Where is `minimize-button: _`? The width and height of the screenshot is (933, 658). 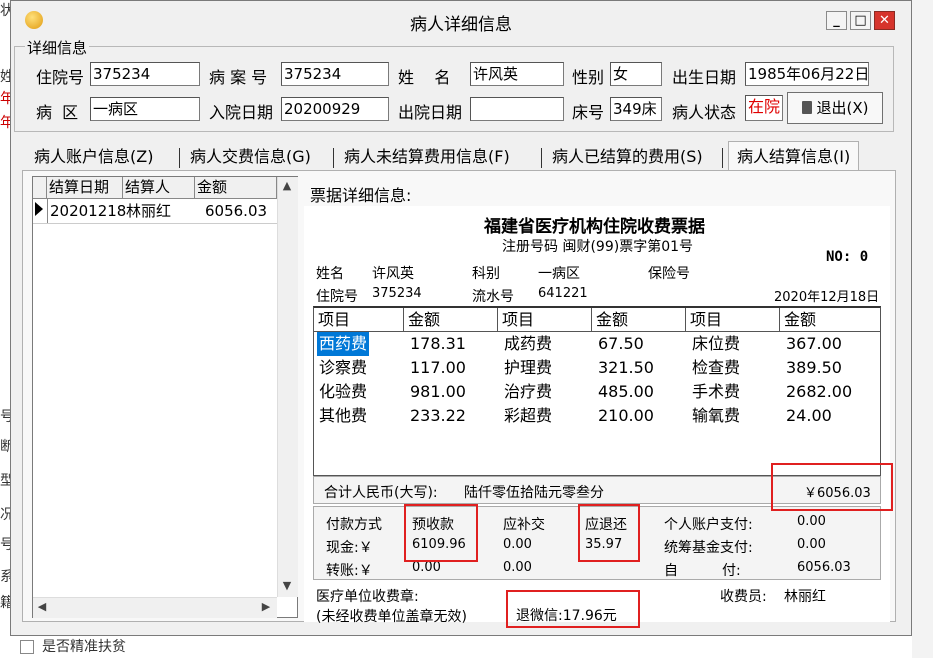 minimize-button: _ is located at coordinates (836, 20).